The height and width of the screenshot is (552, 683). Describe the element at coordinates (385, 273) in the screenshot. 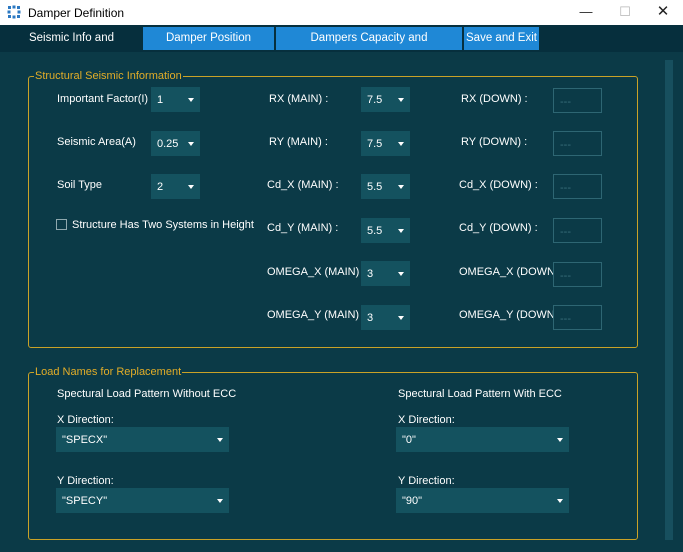

I see `omega-x-main-combo: 3` at that location.